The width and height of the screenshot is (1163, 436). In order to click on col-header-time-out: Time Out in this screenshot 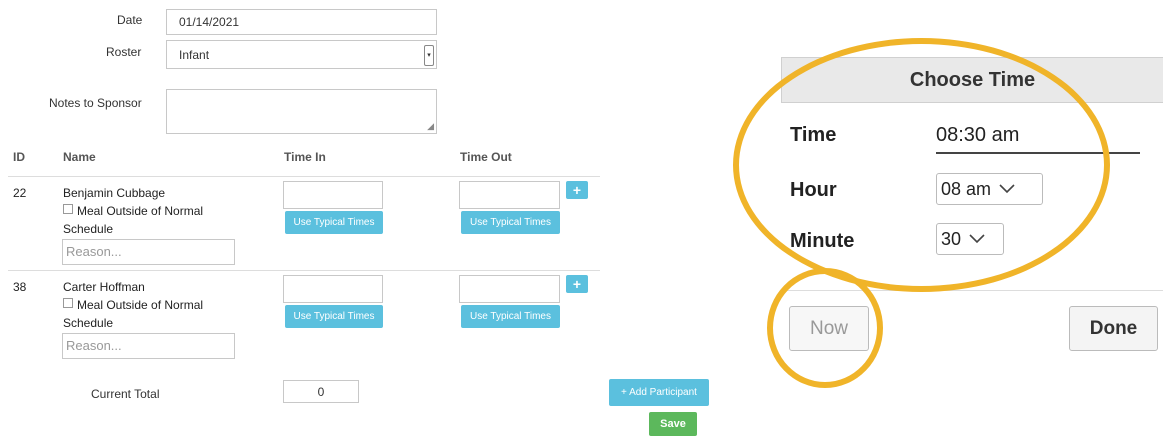, I will do `click(486, 157)`.